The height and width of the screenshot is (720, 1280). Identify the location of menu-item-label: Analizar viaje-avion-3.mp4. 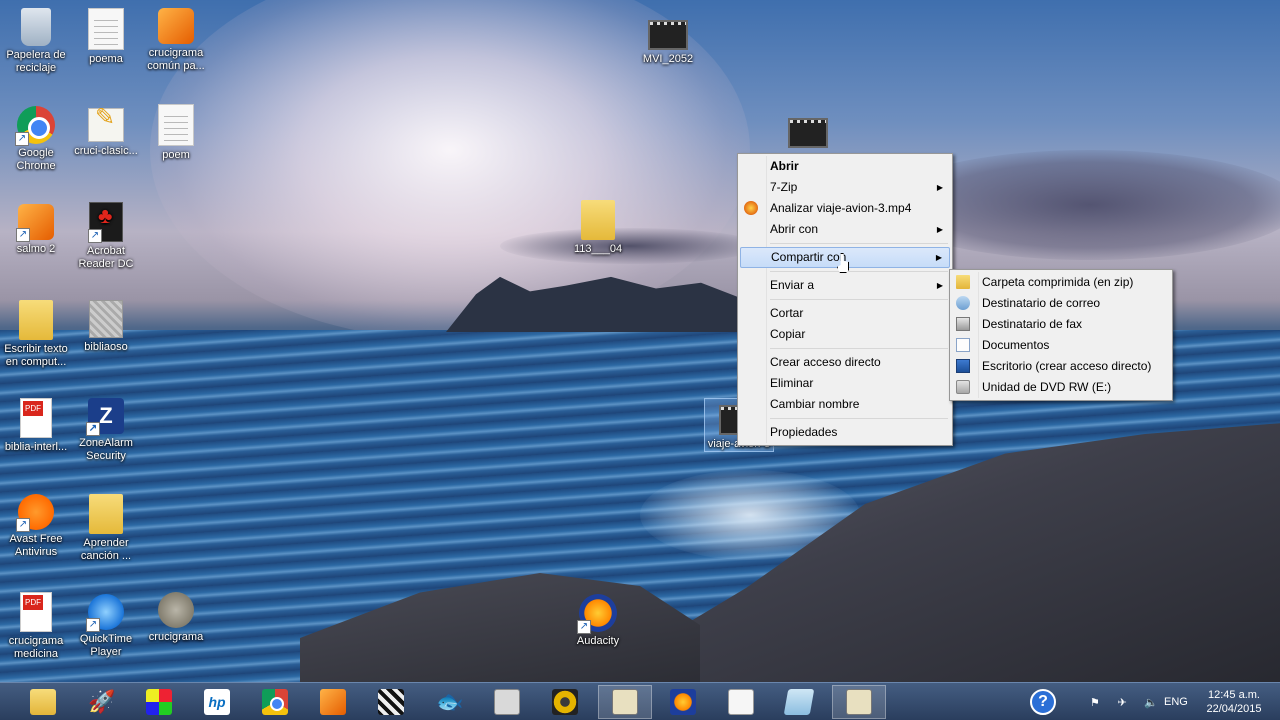
(841, 208).